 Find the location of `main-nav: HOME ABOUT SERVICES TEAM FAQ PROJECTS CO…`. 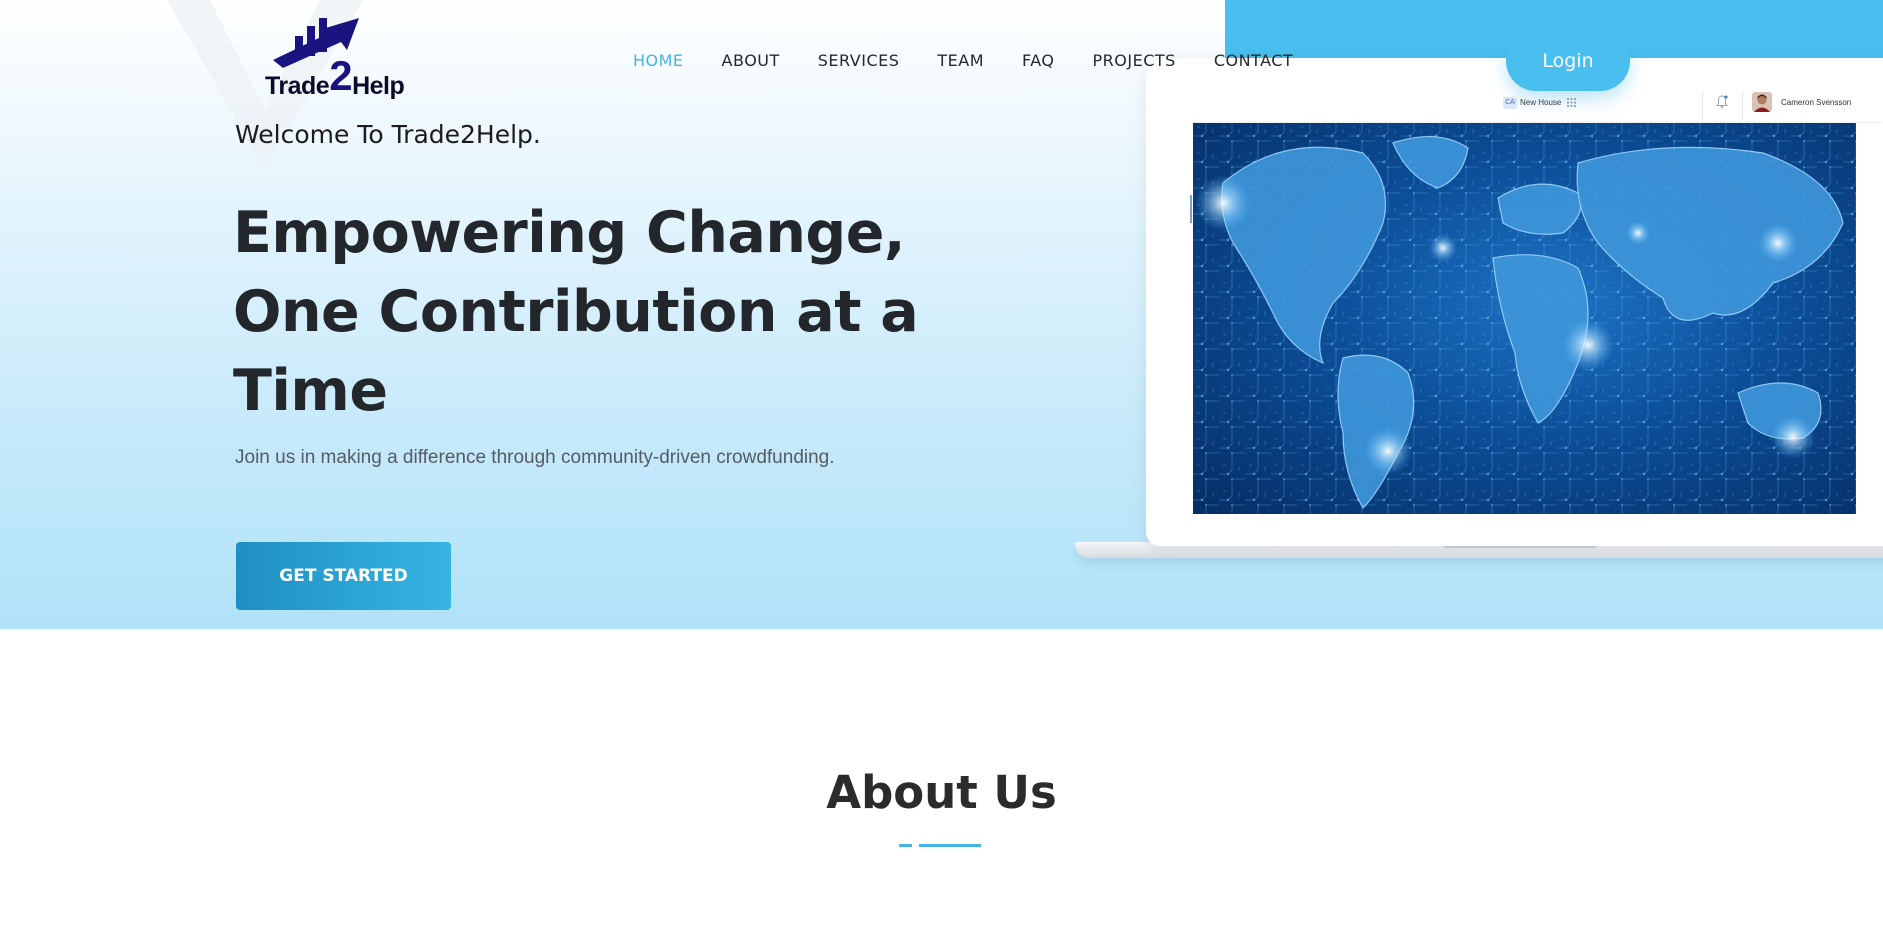

main-nav: HOME ABOUT SERVICES TEAM FAQ PROJECTS CO… is located at coordinates (982, 61).